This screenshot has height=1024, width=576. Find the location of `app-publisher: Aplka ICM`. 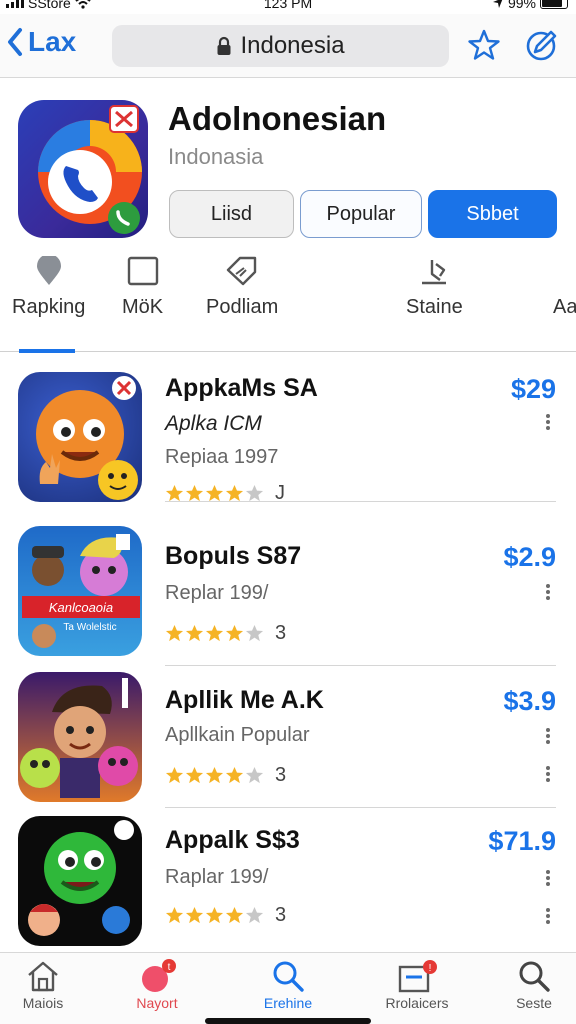

app-publisher: Aplka ICM is located at coordinates (213, 423).